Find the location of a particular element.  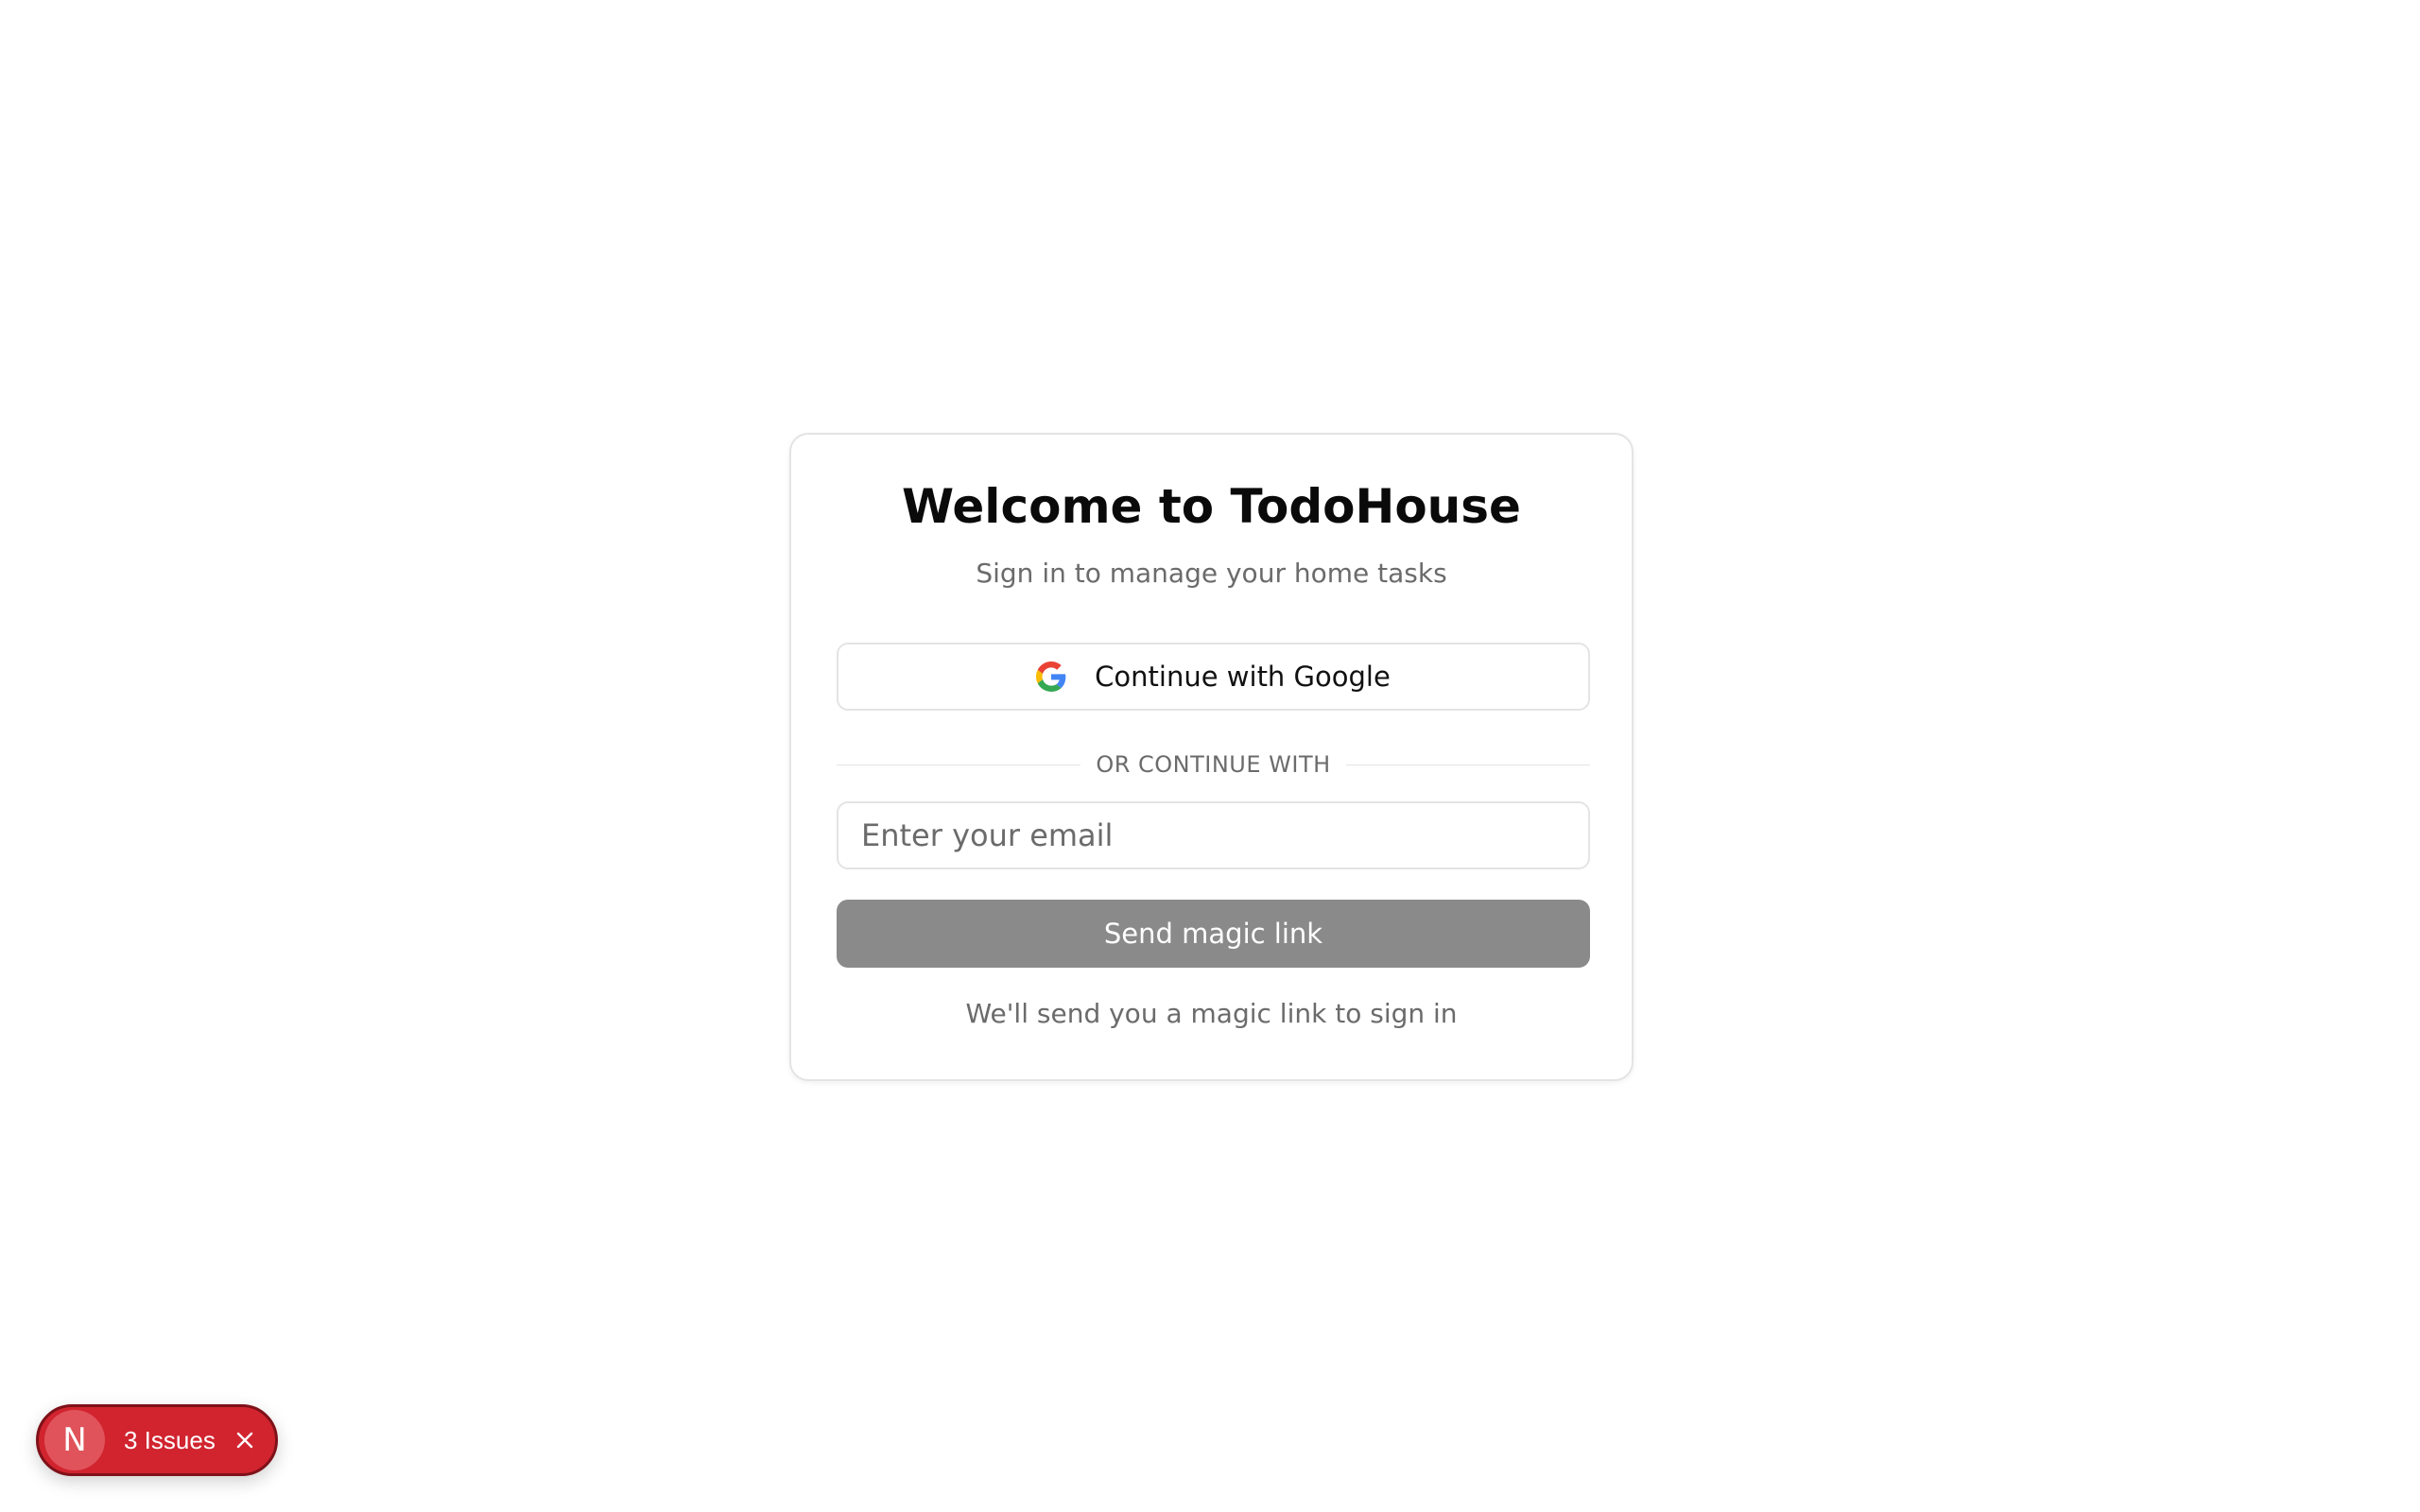

dev-issues-indicator: N 3 Issues is located at coordinates (157, 1440).